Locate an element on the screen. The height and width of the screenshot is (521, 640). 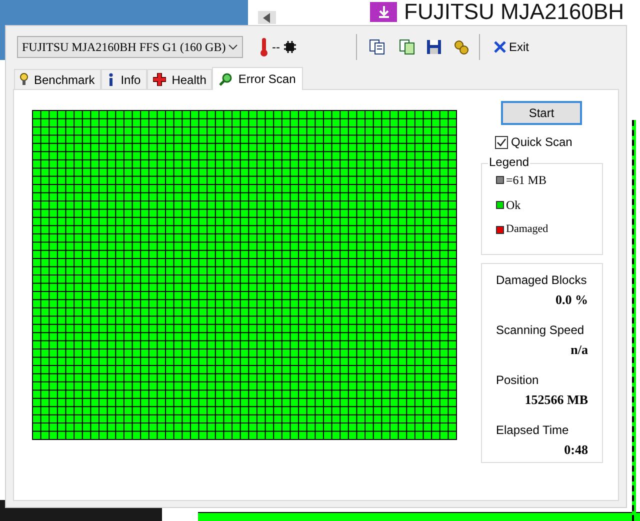
tab: Error Scan is located at coordinates (257, 78).